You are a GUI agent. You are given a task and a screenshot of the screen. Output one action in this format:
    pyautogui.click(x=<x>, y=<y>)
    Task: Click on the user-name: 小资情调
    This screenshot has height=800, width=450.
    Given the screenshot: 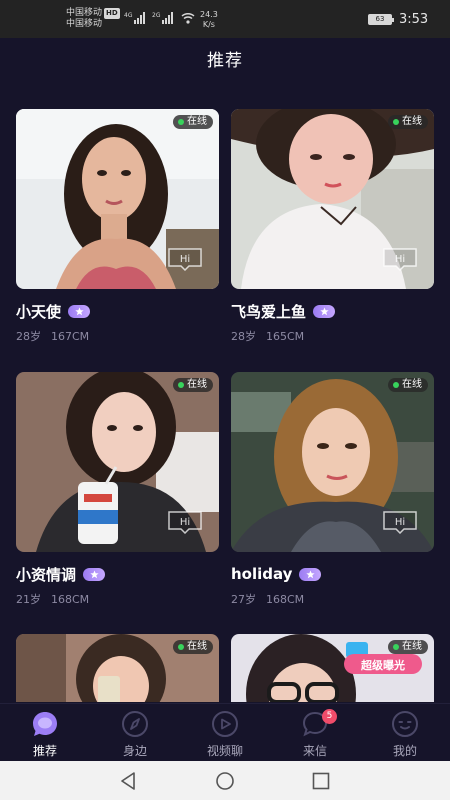 What is the action you would take?
    pyautogui.click(x=46, y=574)
    